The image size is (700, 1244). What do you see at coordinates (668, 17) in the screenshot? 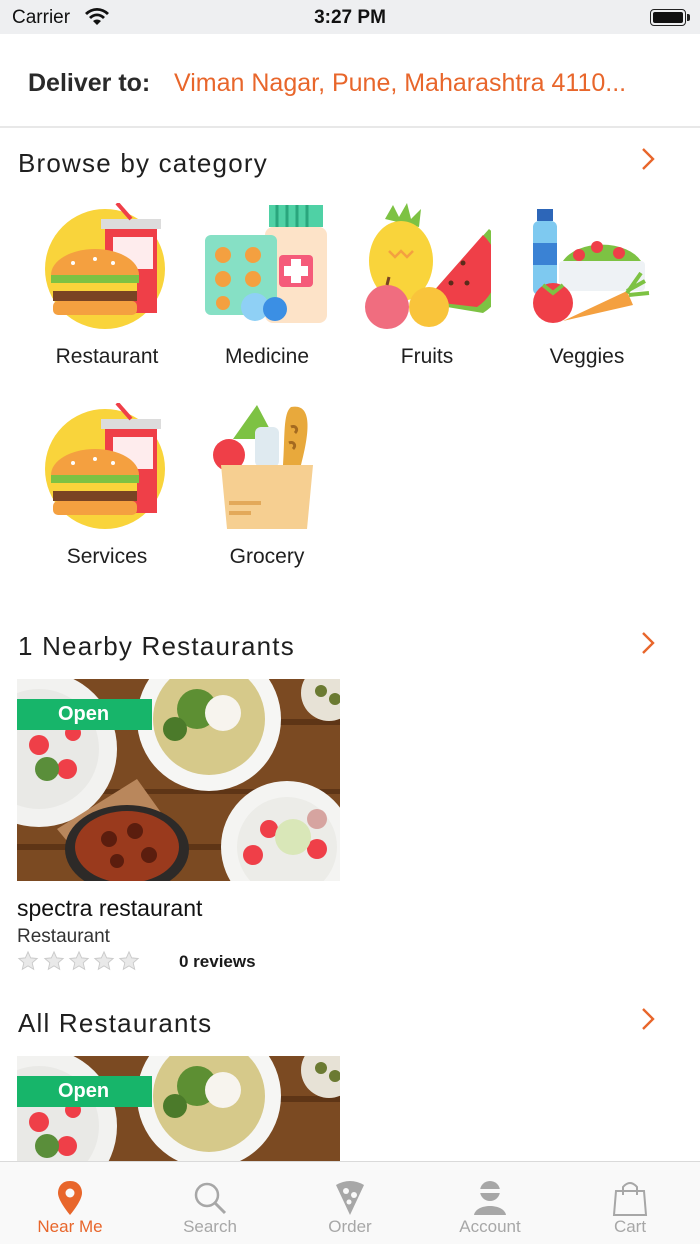
I see `battery-icon` at bounding box center [668, 17].